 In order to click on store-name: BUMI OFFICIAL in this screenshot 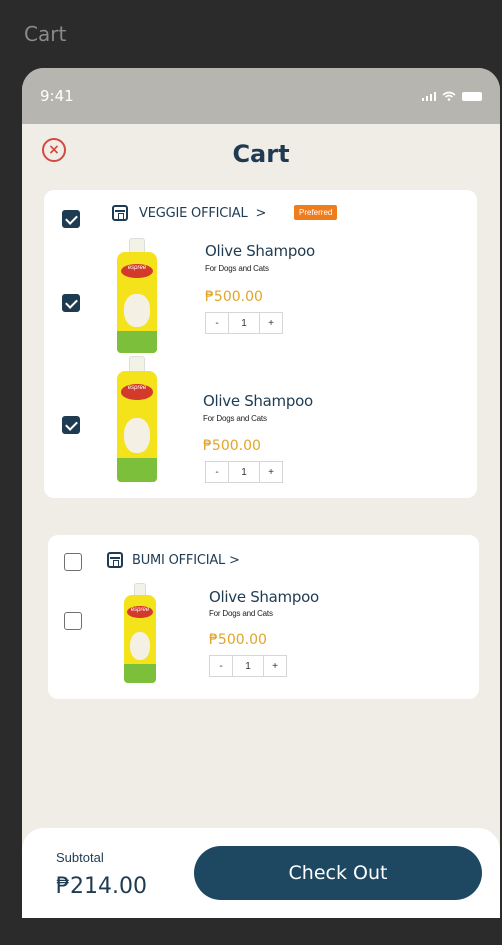, I will do `click(179, 560)`.